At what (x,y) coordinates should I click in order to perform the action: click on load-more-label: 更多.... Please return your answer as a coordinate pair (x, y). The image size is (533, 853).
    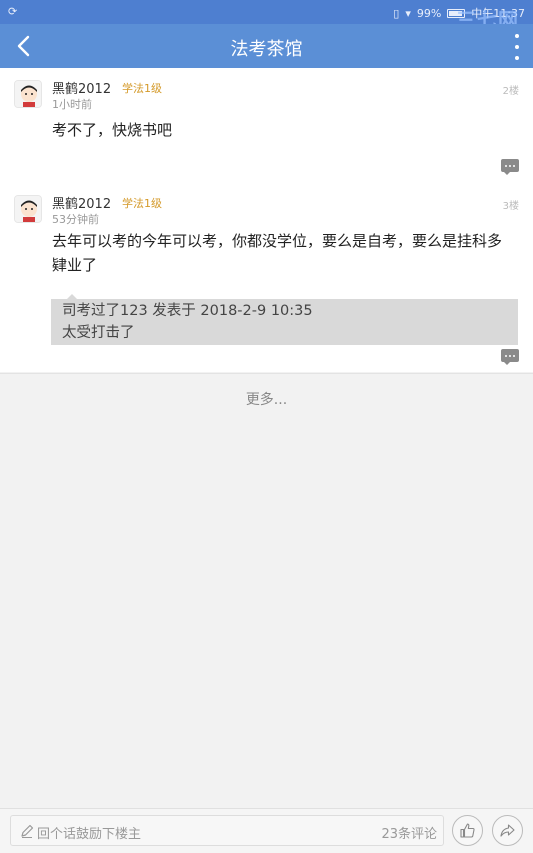
    Looking at the image, I should click on (266, 400).